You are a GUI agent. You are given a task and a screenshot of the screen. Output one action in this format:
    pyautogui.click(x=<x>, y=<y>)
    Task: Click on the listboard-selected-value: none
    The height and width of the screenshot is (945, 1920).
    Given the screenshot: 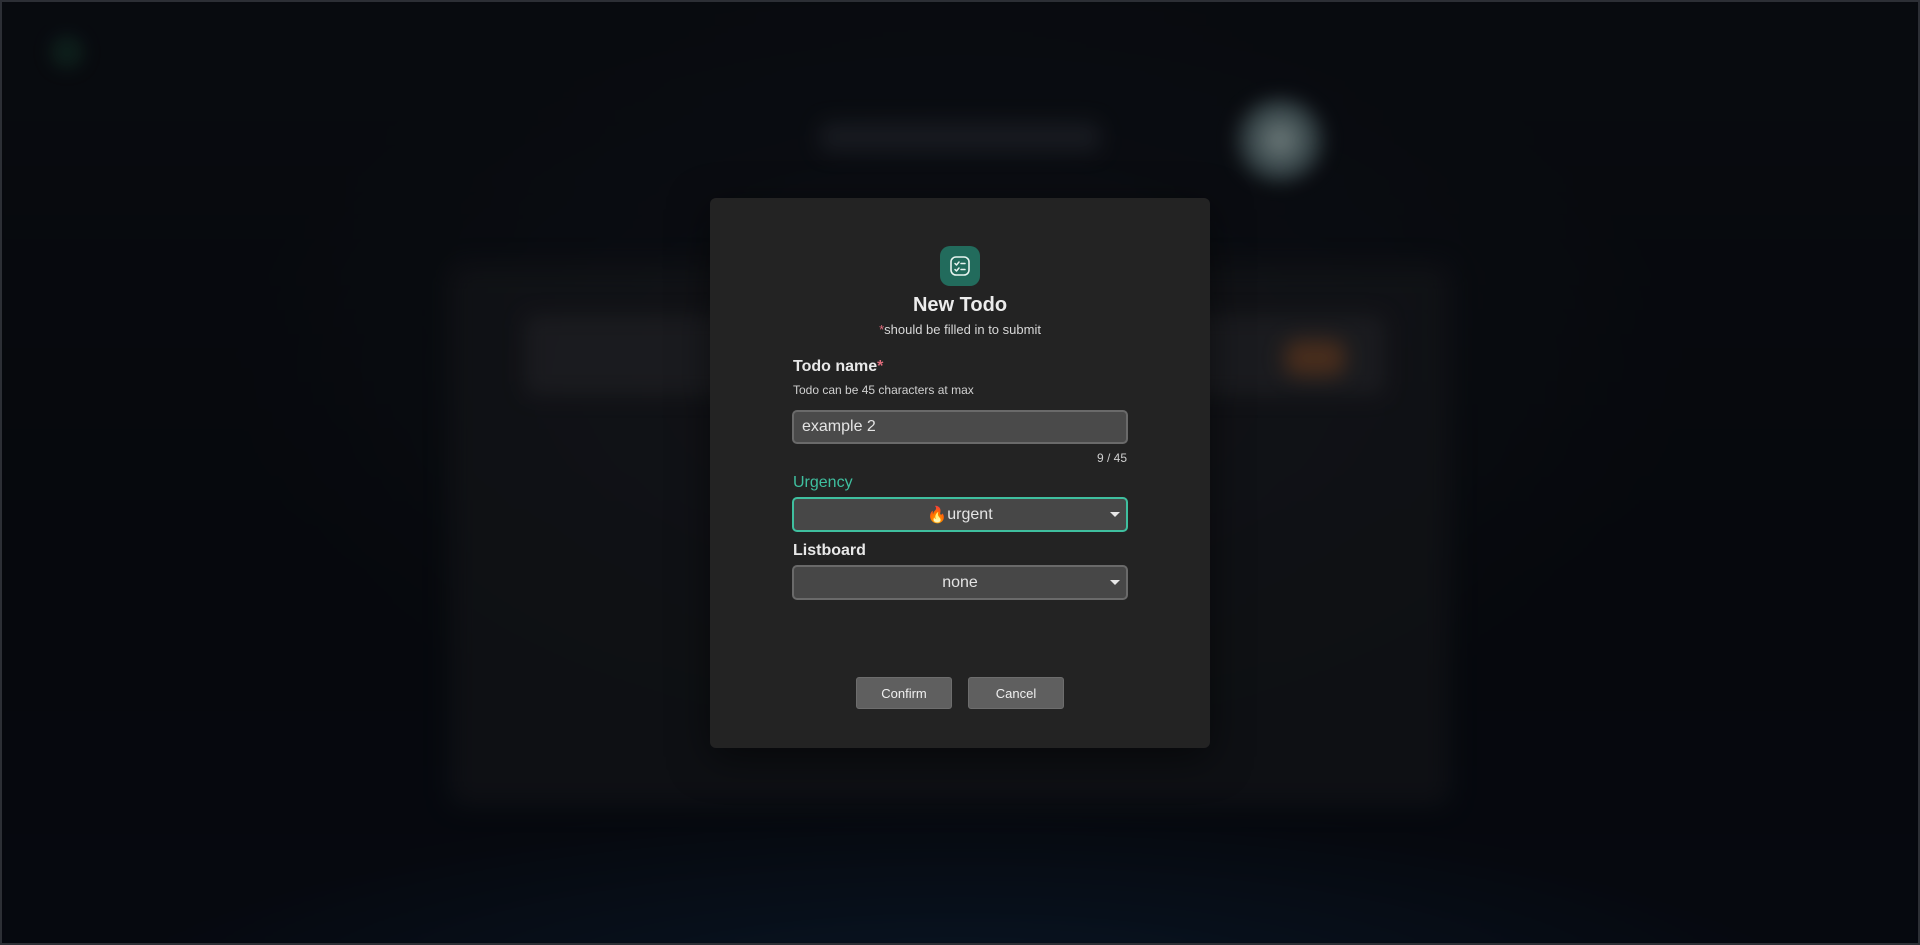 What is the action you would take?
    pyautogui.click(x=960, y=582)
    